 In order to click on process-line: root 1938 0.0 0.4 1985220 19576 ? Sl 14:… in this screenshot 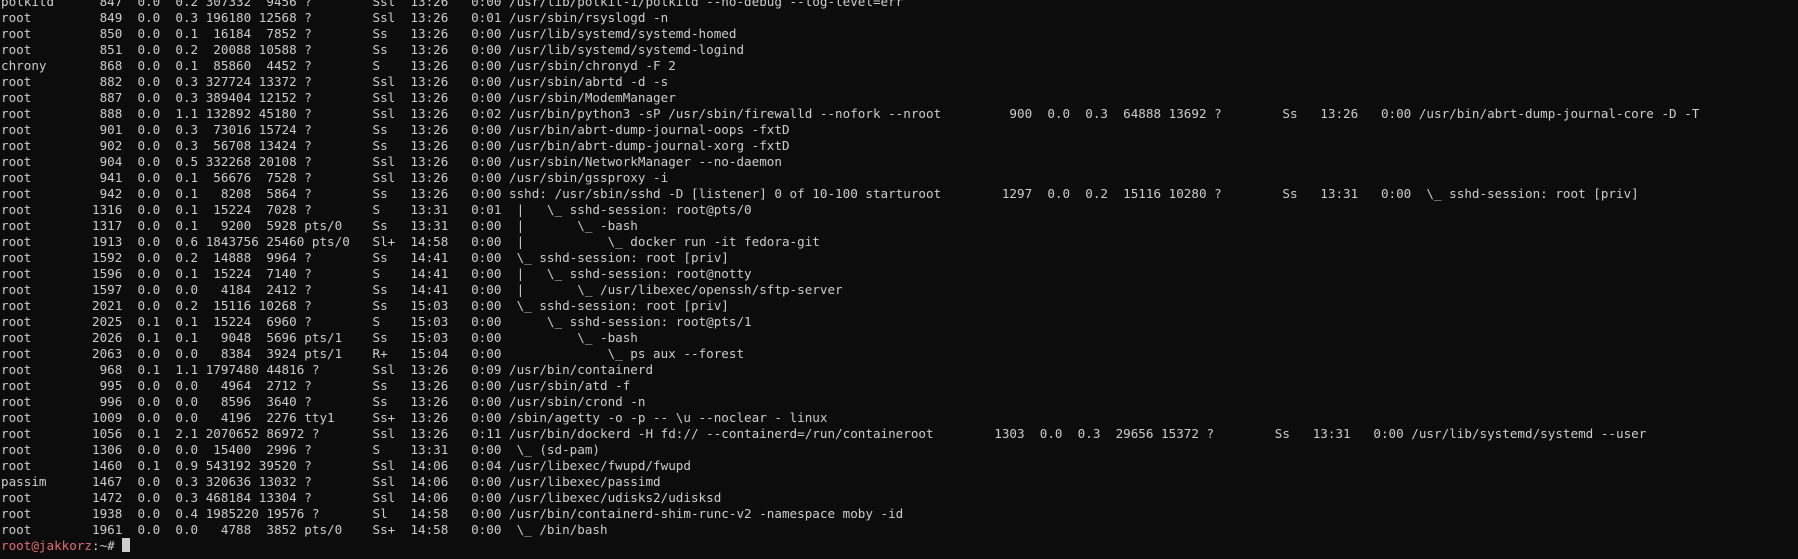, I will do `click(452, 513)`.